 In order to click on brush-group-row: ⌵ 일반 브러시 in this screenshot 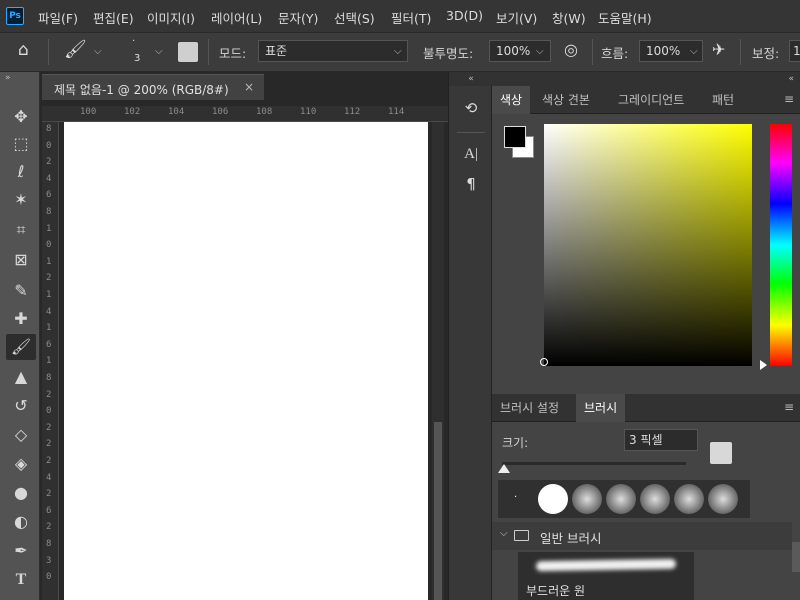, I will do `click(642, 536)`.